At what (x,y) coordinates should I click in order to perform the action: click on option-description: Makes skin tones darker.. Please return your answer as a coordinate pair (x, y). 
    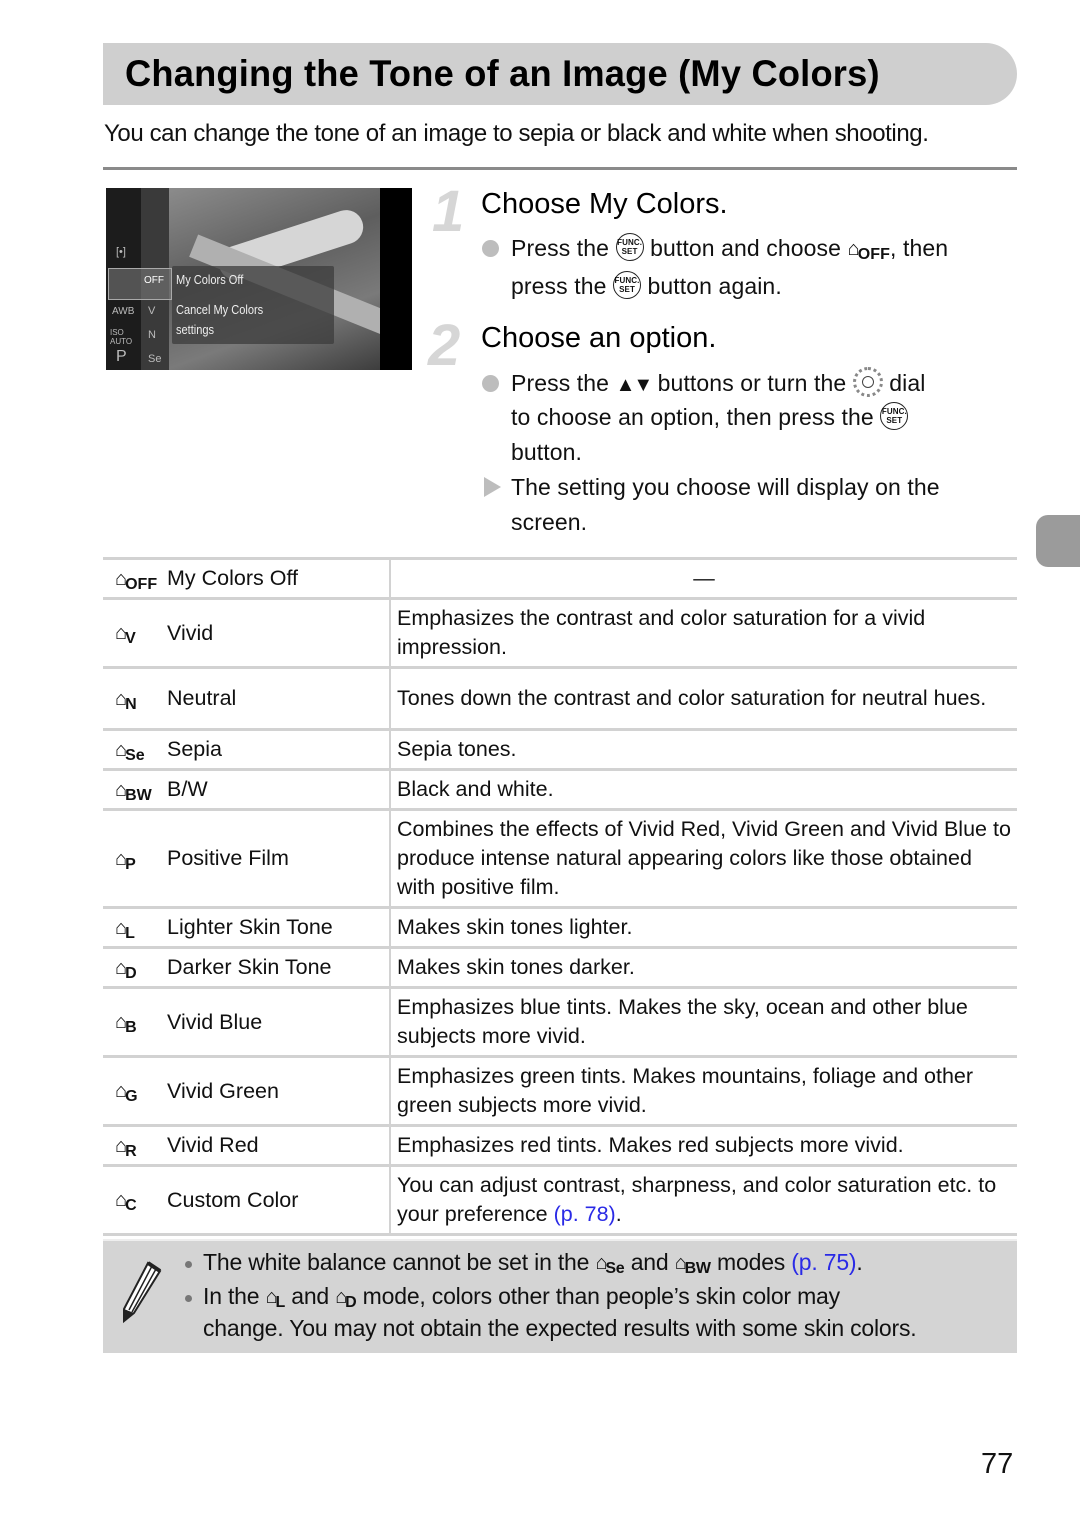
    Looking at the image, I should click on (703, 967).